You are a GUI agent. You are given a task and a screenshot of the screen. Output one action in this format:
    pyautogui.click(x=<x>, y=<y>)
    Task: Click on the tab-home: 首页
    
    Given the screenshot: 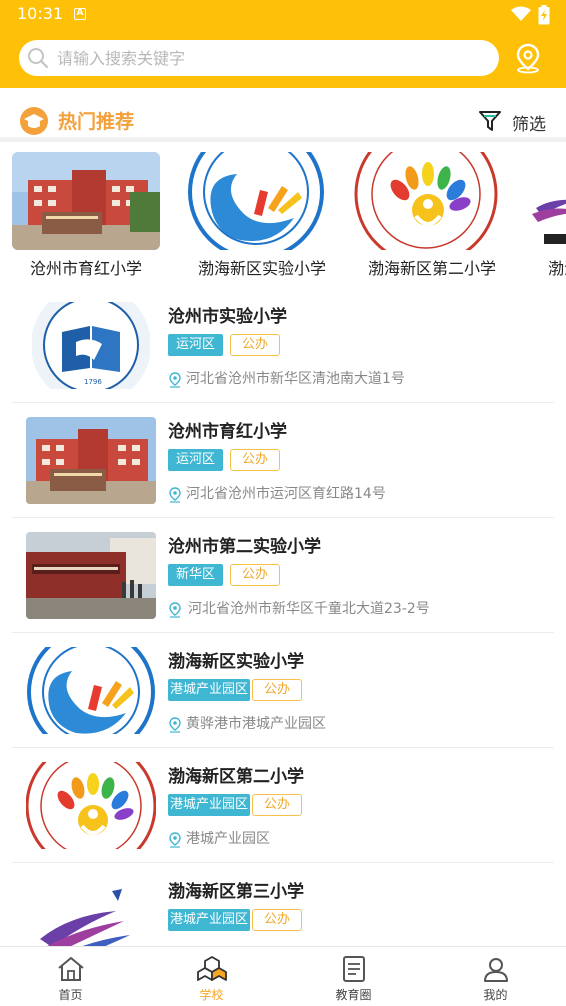 What is the action you would take?
    pyautogui.click(x=70, y=976)
    